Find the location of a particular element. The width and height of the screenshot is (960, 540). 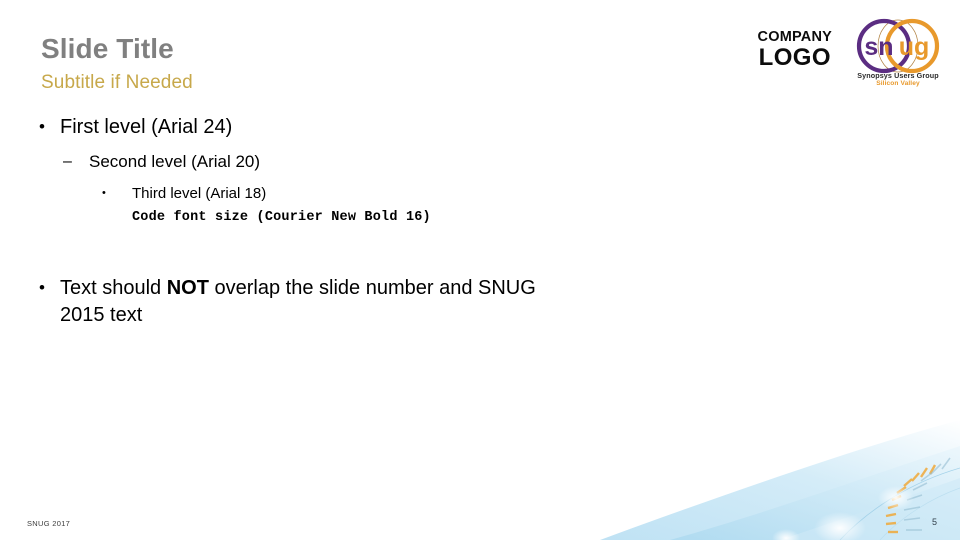

snug-logo-mark: sn ug is located at coordinates (898, 46).